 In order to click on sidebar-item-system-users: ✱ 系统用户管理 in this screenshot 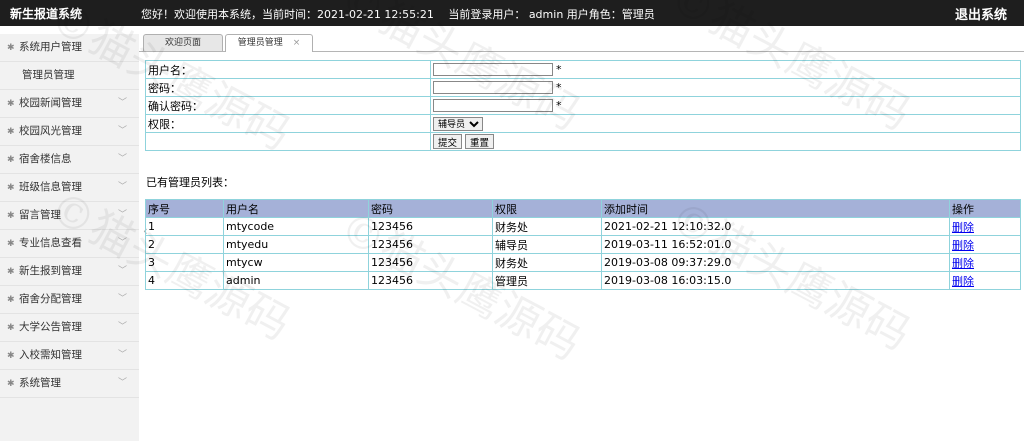, I will do `click(69, 48)`.